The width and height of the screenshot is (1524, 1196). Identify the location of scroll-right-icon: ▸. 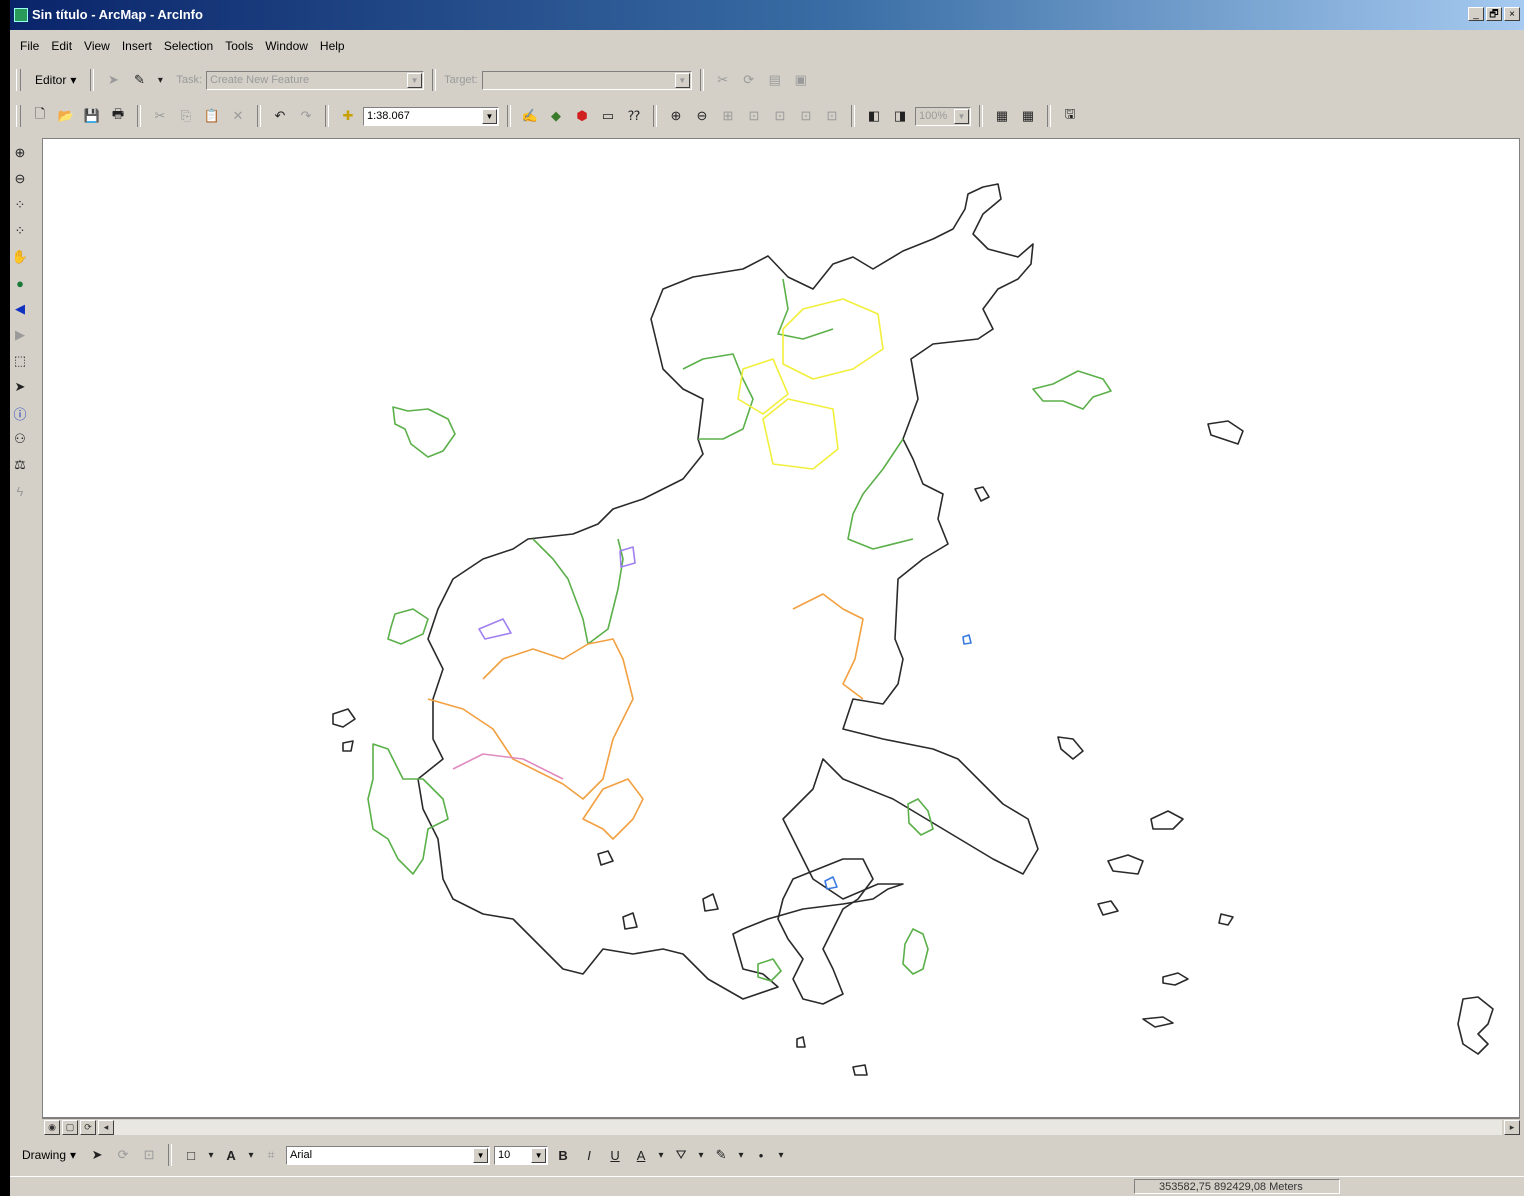
(1512, 1127).